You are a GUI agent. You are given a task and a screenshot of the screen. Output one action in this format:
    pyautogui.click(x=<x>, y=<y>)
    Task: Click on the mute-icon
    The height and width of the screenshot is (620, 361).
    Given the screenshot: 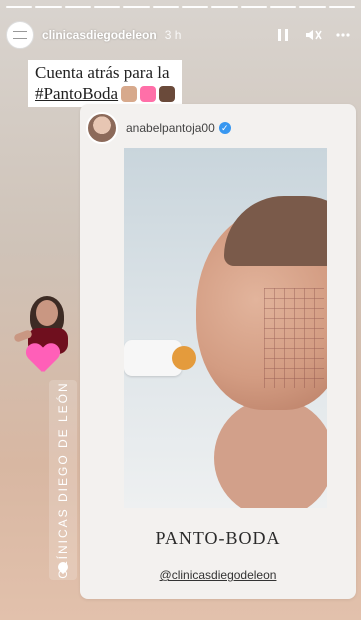 What is the action you would take?
    pyautogui.click(x=313, y=35)
    